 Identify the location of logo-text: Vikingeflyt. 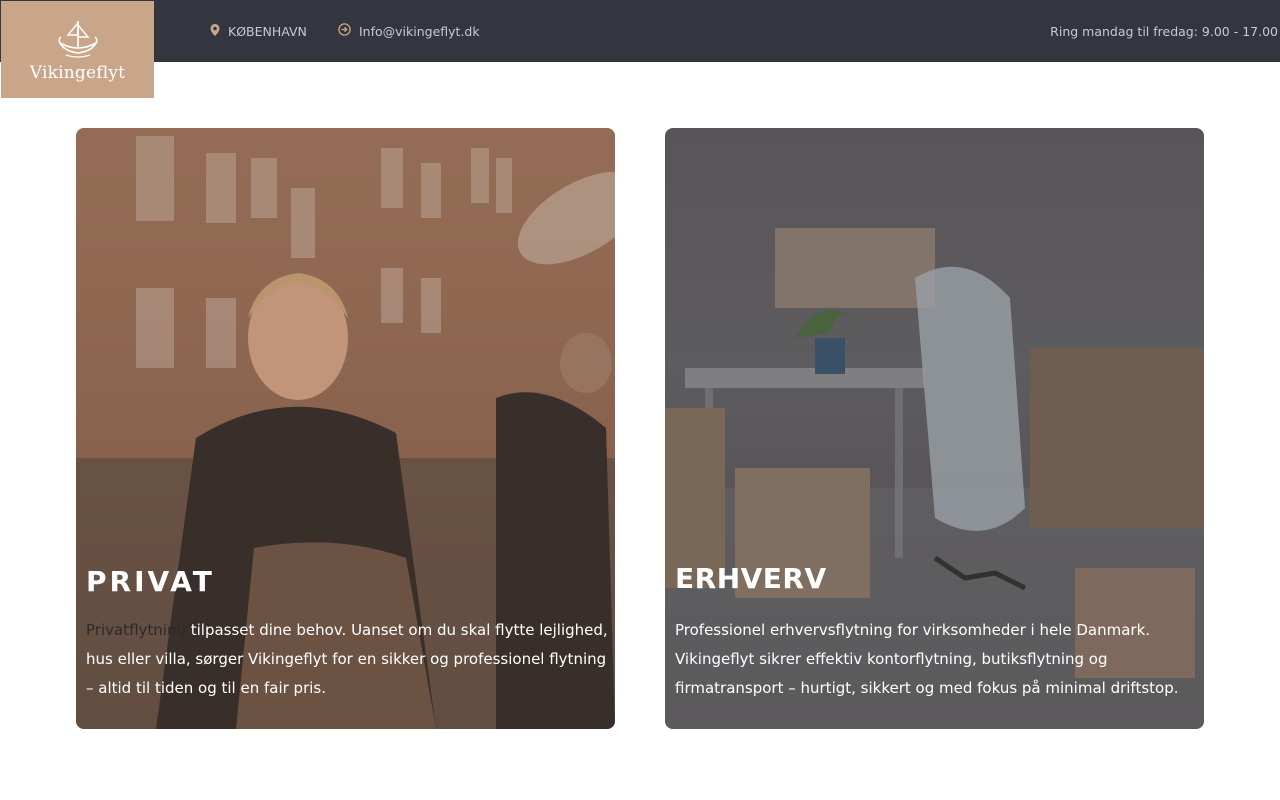
(77, 72).